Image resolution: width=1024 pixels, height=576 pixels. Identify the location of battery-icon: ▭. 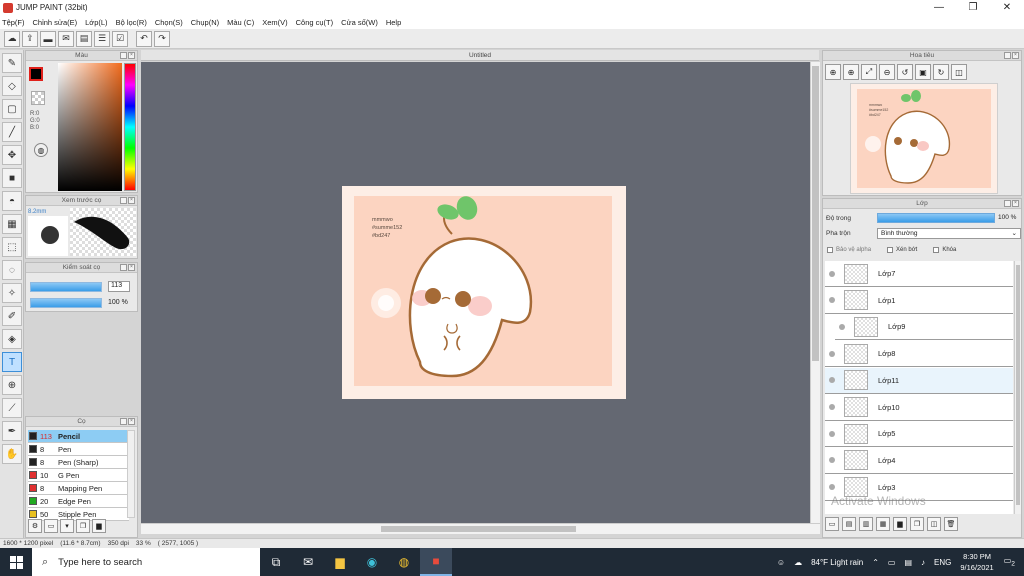
(892, 562).